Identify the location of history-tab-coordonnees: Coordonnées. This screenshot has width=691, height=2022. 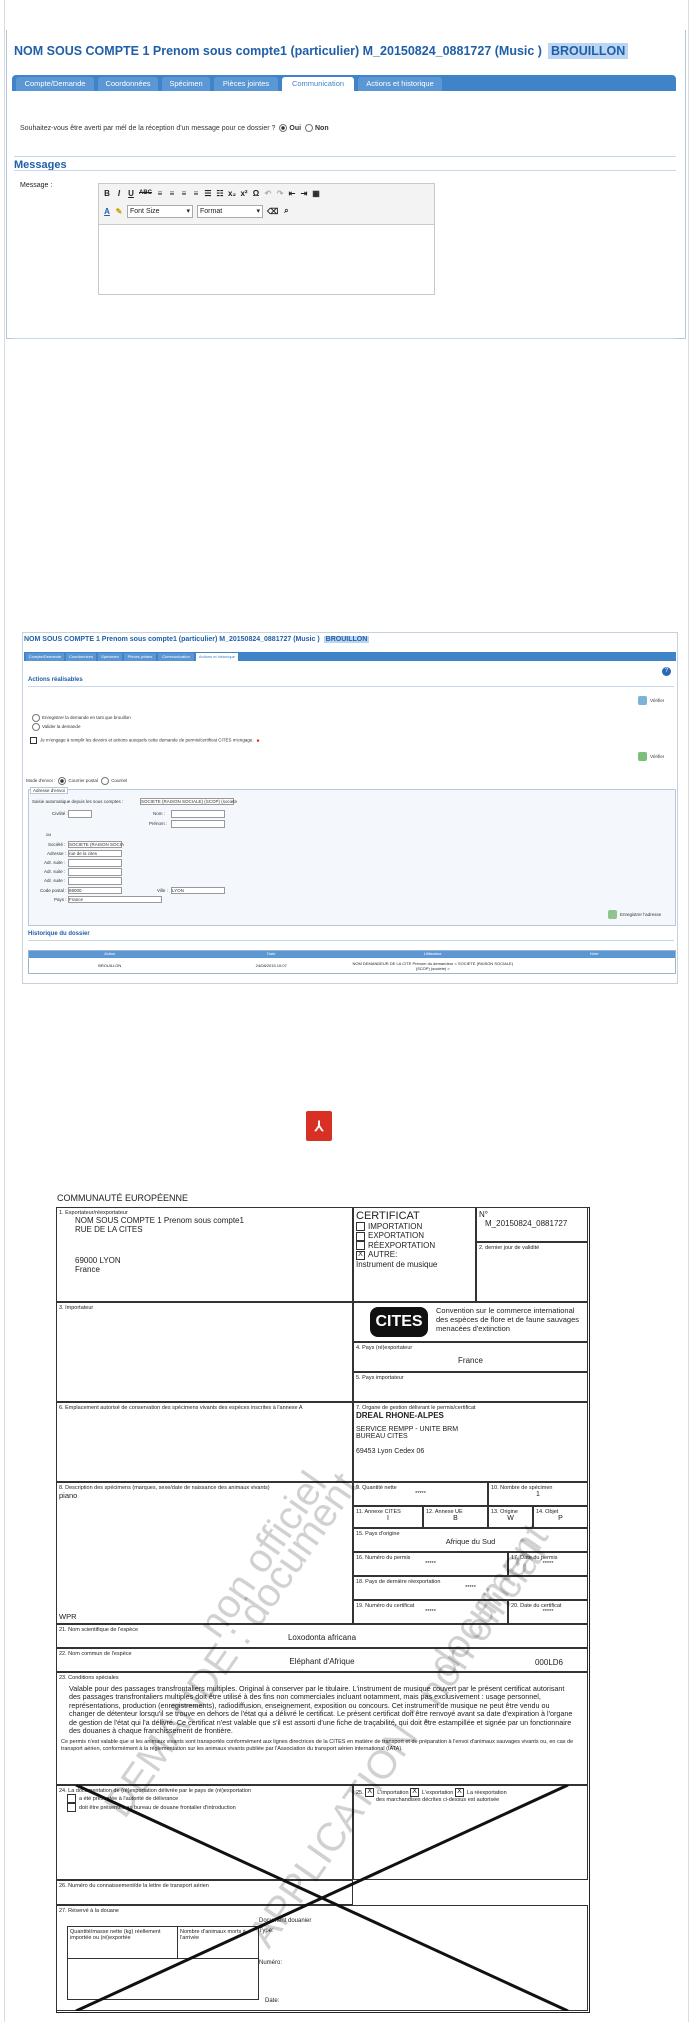
(81, 657).